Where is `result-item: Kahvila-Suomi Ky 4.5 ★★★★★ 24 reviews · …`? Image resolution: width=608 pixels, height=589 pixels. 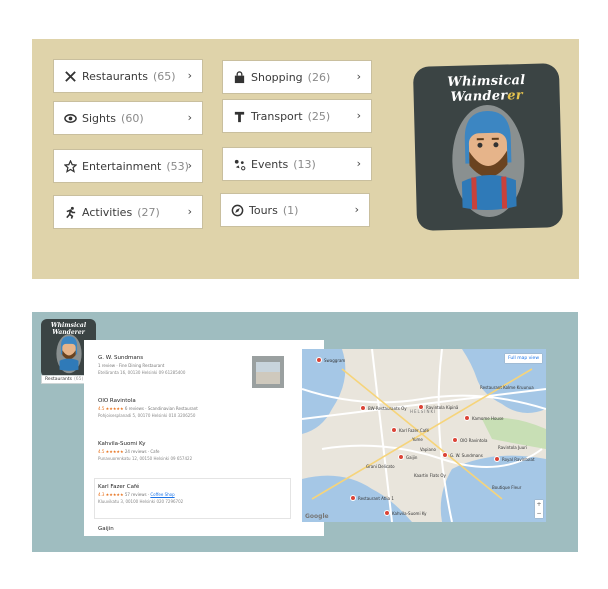
result-item: Kahvila-Suomi Ky 4.5 ★★★★★ 24 reviews · … is located at coordinates (198, 451).